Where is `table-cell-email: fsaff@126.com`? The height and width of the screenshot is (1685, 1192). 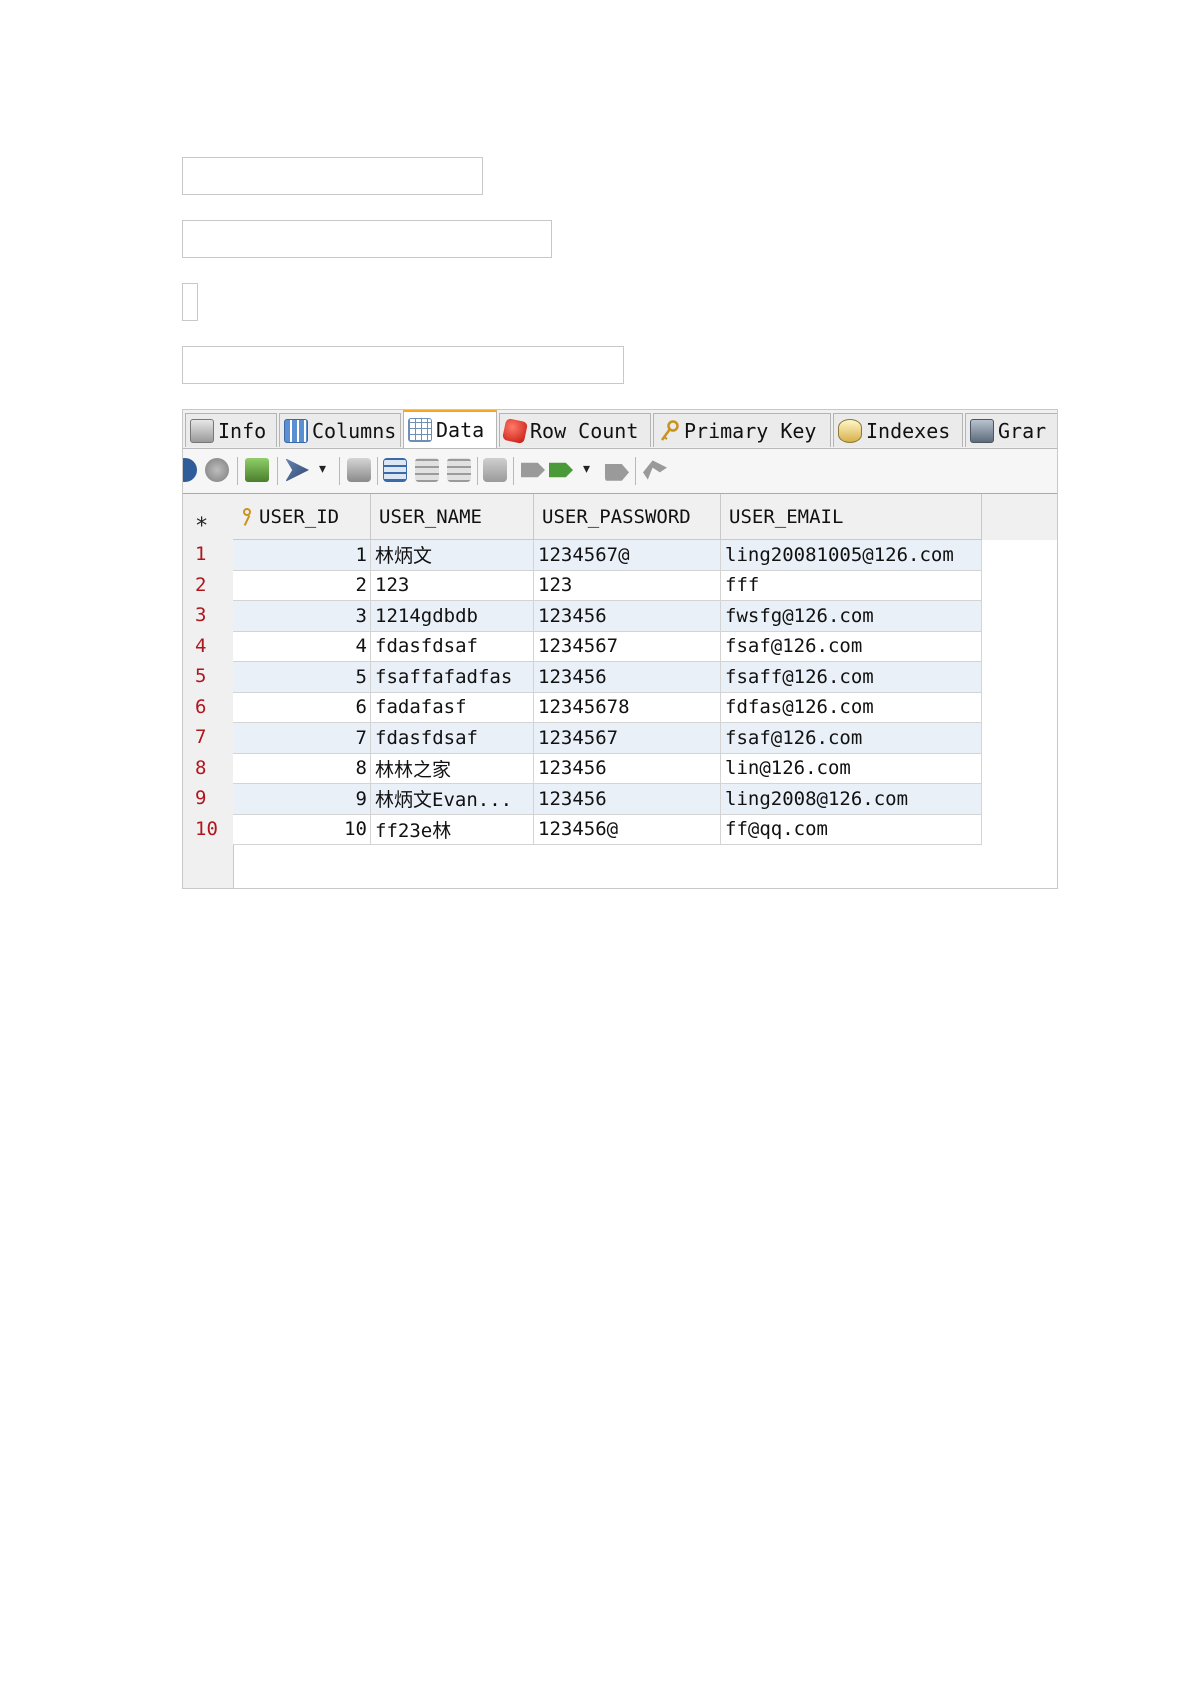 table-cell-email: fsaff@126.com is located at coordinates (851, 677).